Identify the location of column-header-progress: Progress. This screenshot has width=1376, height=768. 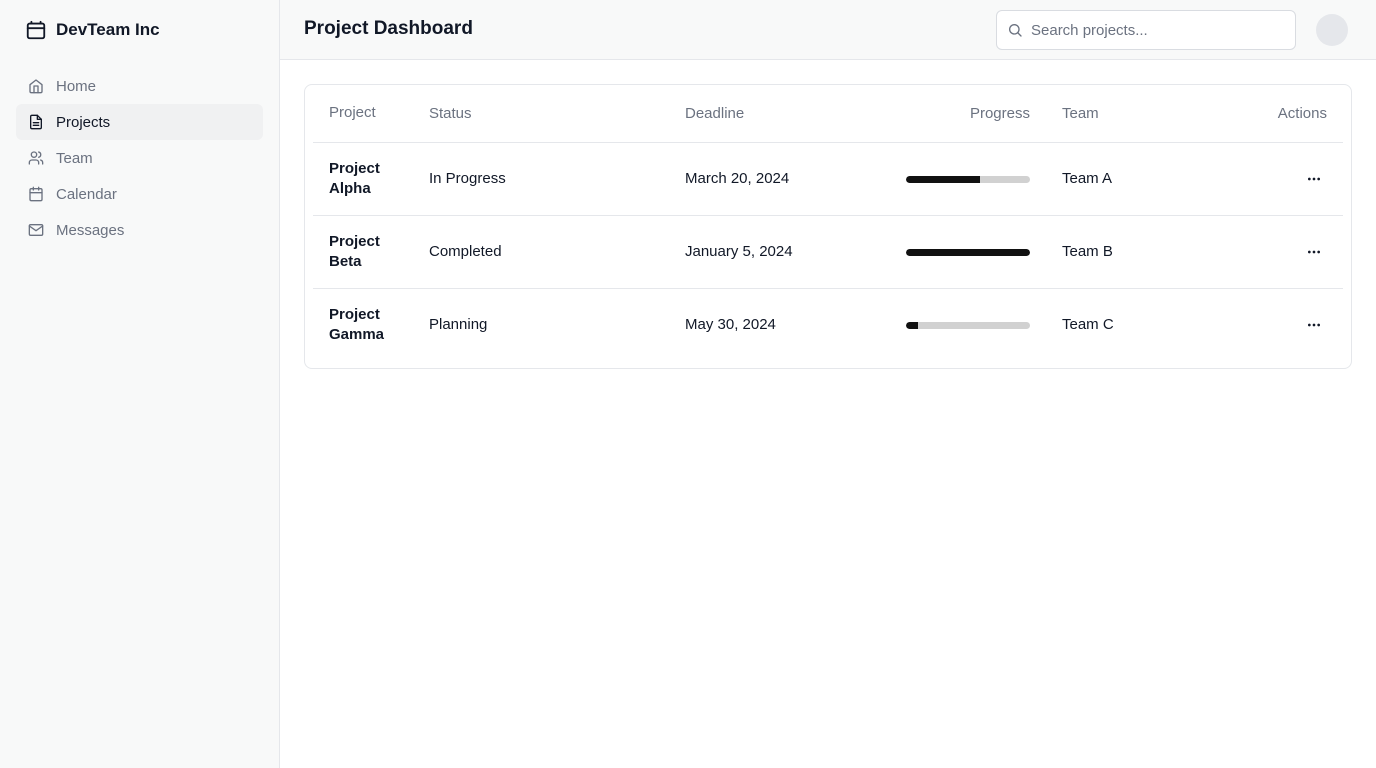
(945, 114).